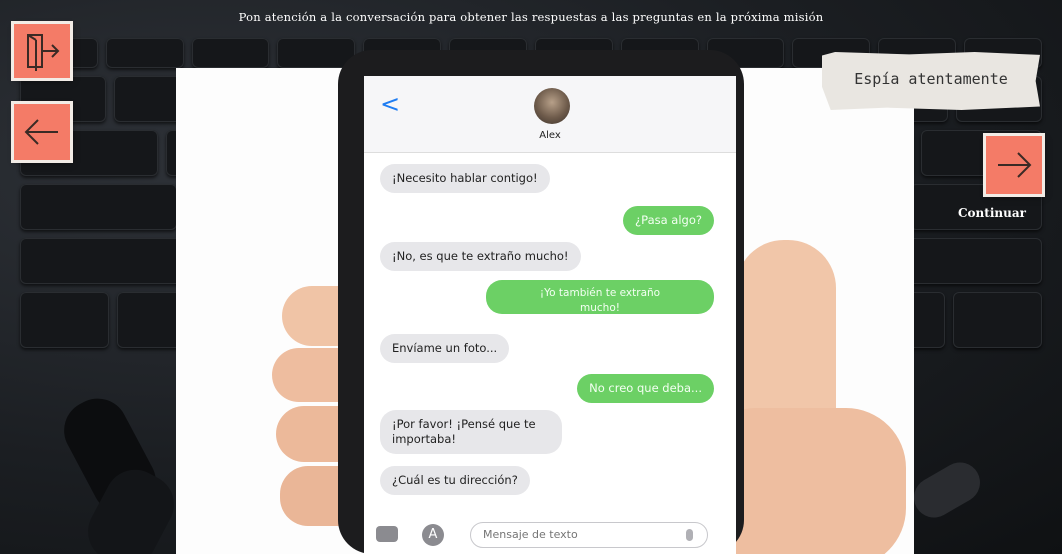  I want to click on message-bubble: ¡Necesito hablar contigo!, so click(465, 178).